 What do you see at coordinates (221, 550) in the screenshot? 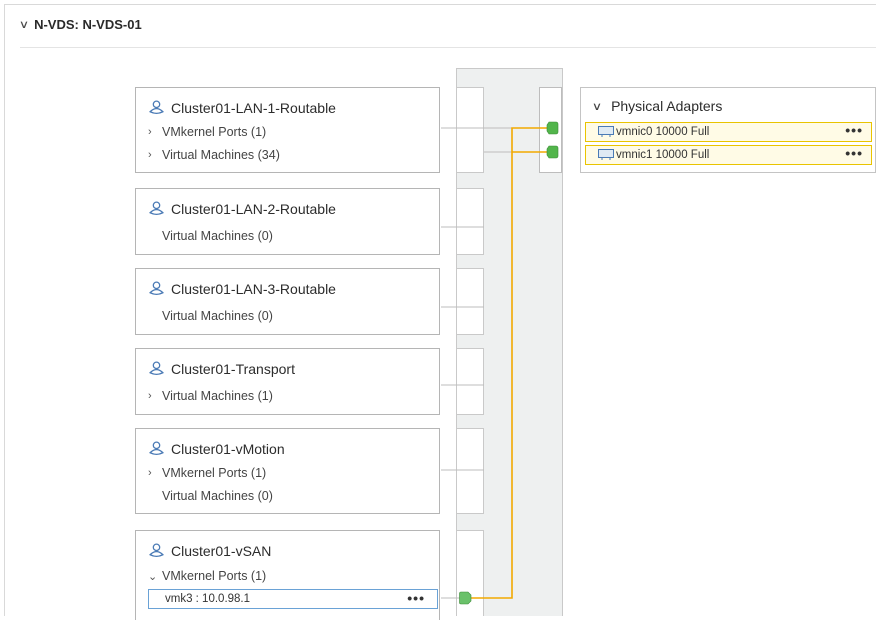
I see `portgroup-name: Cluster01-vSAN` at bounding box center [221, 550].